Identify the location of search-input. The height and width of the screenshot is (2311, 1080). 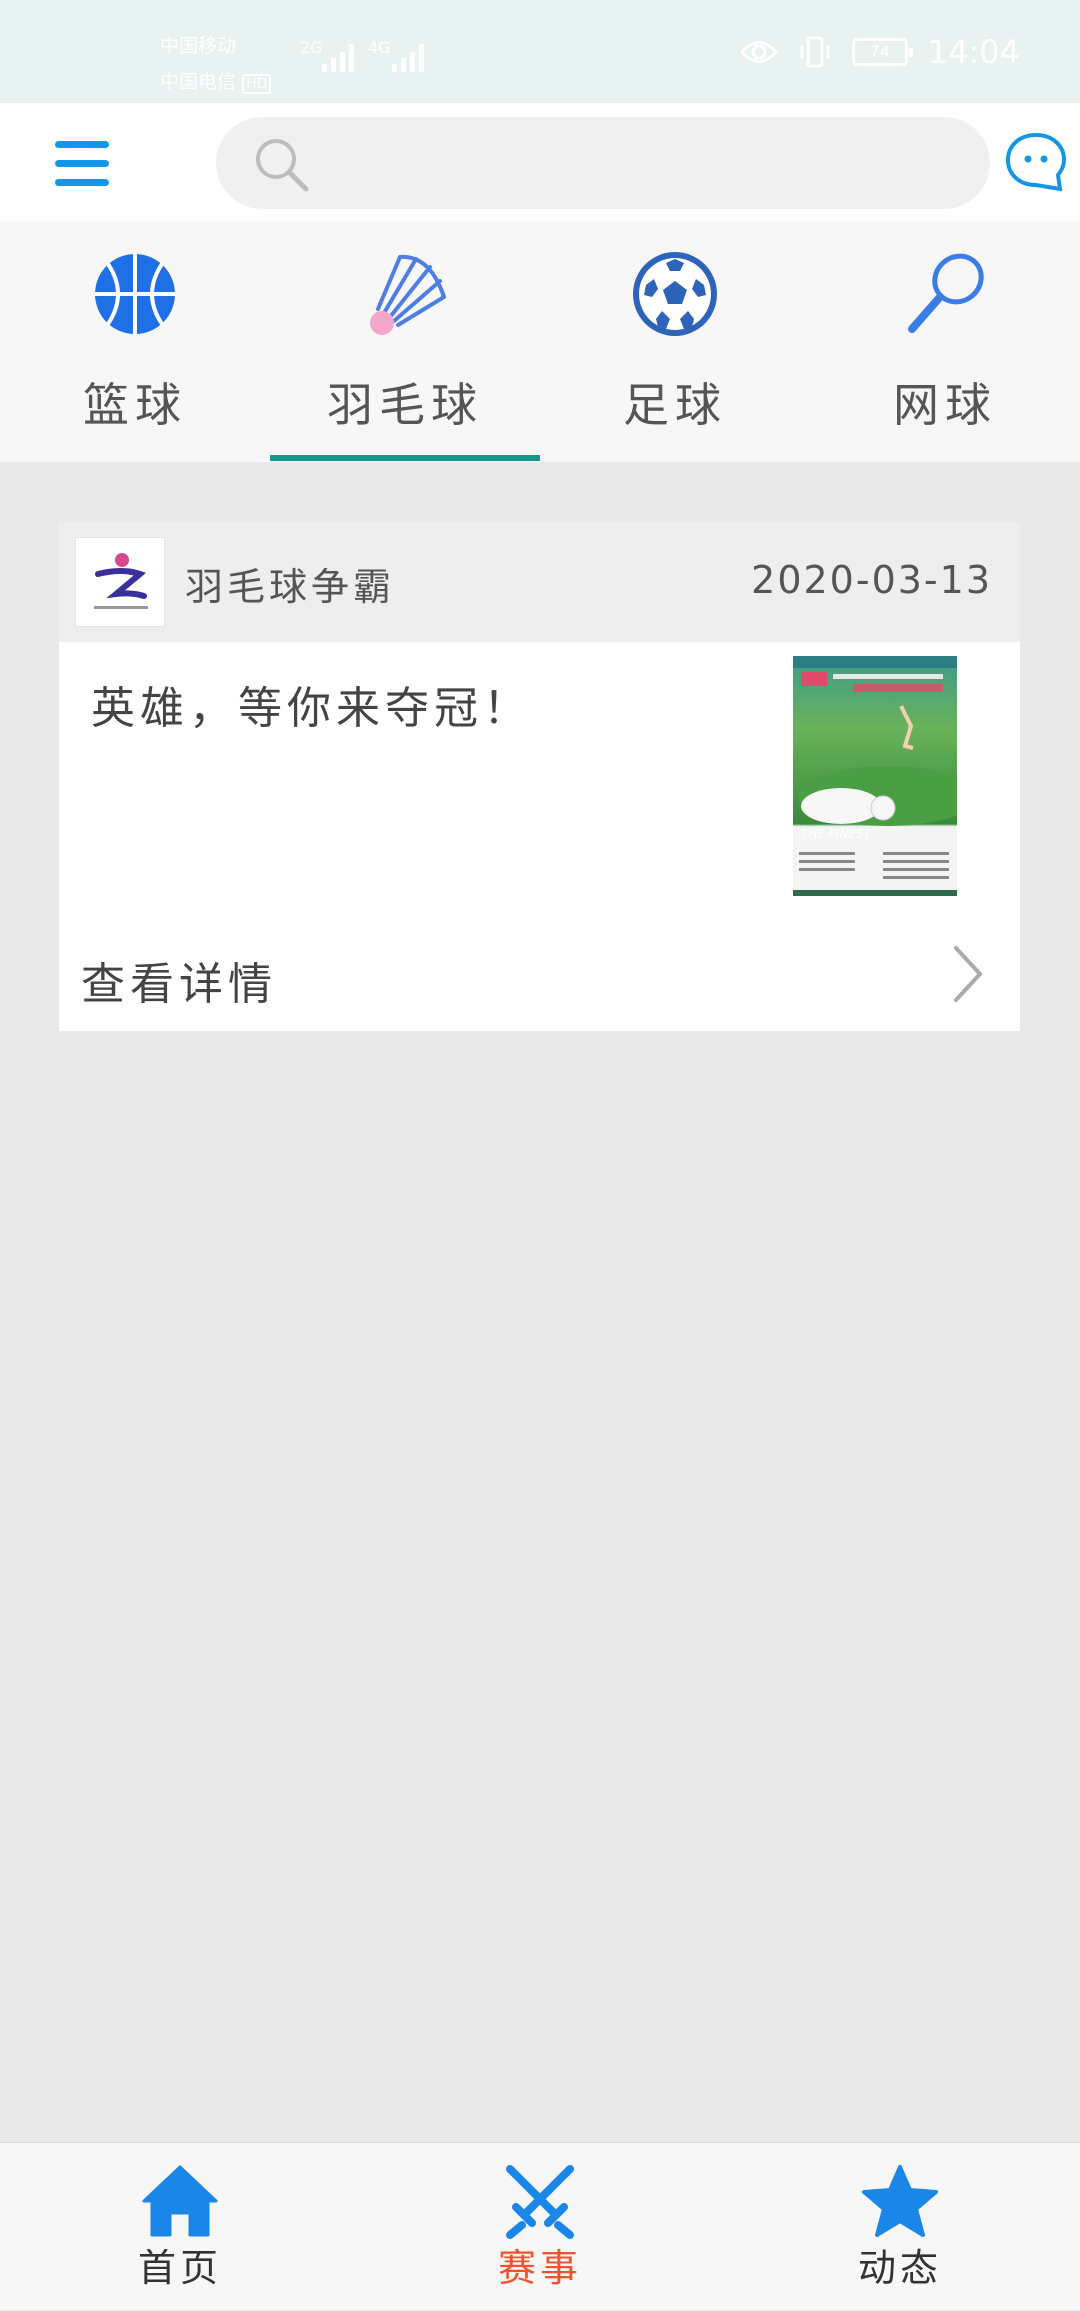
(636, 163).